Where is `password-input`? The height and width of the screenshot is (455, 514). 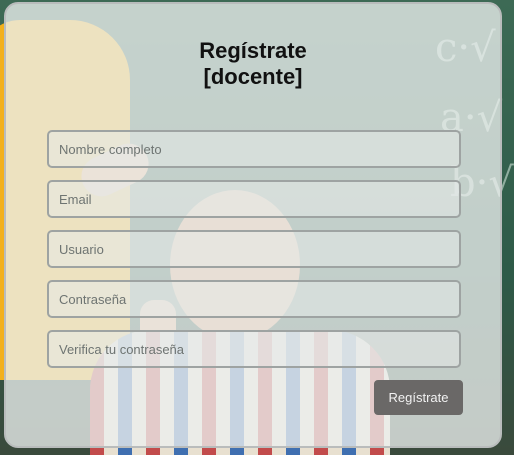 password-input is located at coordinates (254, 299).